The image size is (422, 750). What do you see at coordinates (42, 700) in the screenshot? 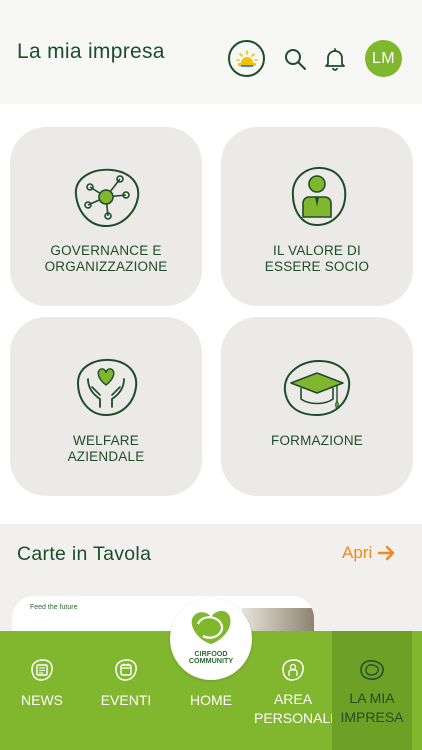
I see `nav-label: NEWS` at bounding box center [42, 700].